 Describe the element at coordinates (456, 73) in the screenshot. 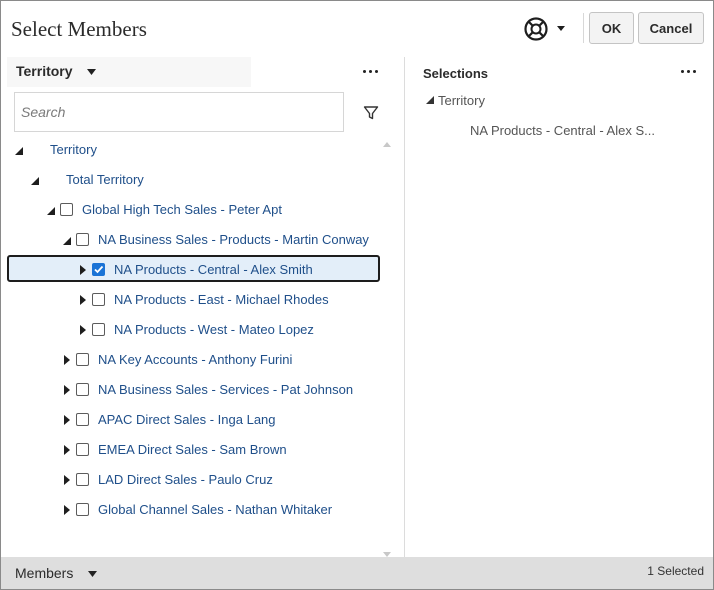

I see `selections-title: Selections` at that location.